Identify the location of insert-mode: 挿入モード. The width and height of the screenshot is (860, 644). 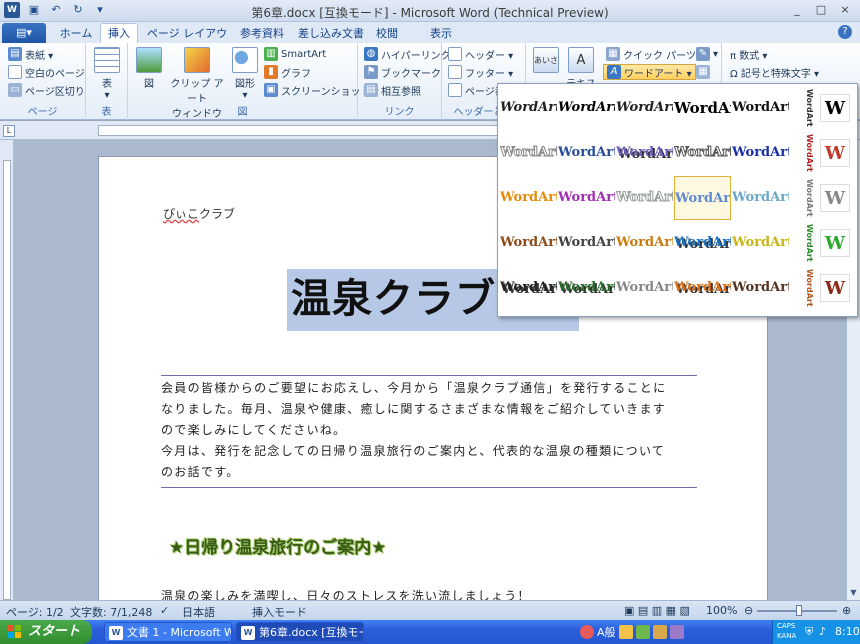
(279, 612).